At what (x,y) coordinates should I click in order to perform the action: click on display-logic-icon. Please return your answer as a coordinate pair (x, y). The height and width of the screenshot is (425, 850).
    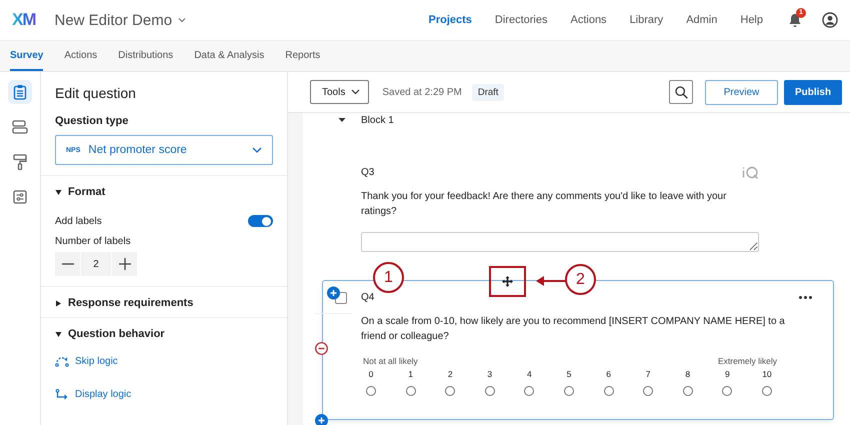
    Looking at the image, I should click on (62, 394).